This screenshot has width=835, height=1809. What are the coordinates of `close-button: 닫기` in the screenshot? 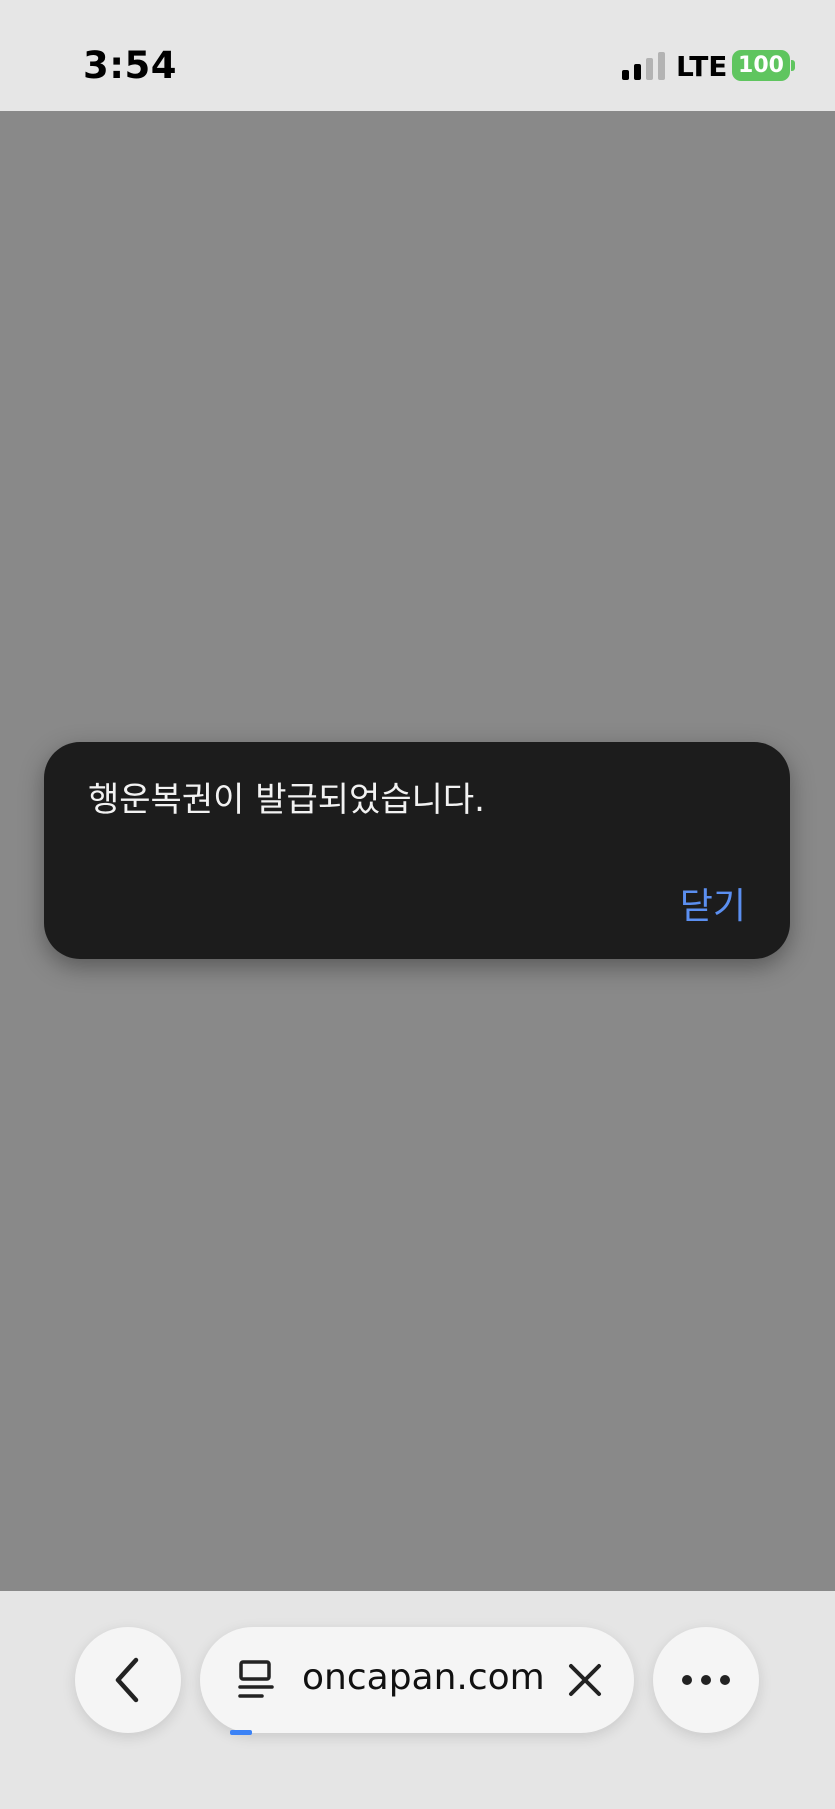 It's located at (713, 903).